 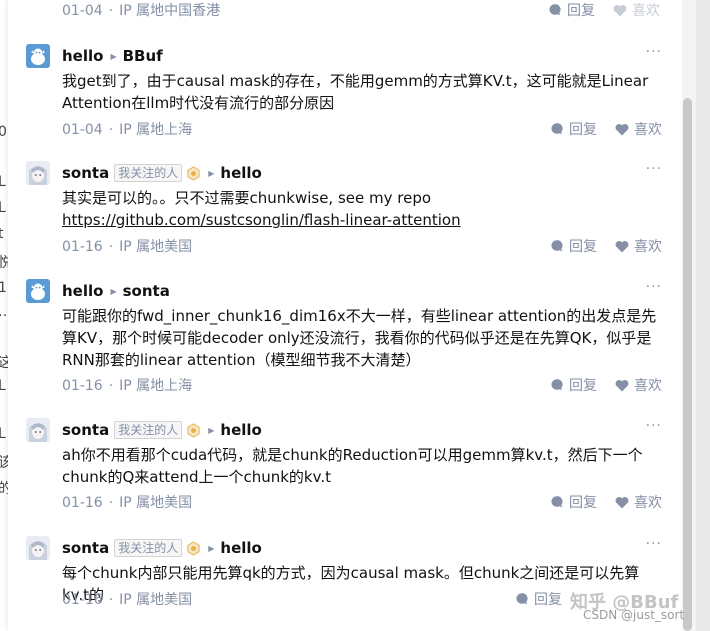 What do you see at coordinates (146, 291) in the screenshot?
I see `reply-to-name: sonta` at bounding box center [146, 291].